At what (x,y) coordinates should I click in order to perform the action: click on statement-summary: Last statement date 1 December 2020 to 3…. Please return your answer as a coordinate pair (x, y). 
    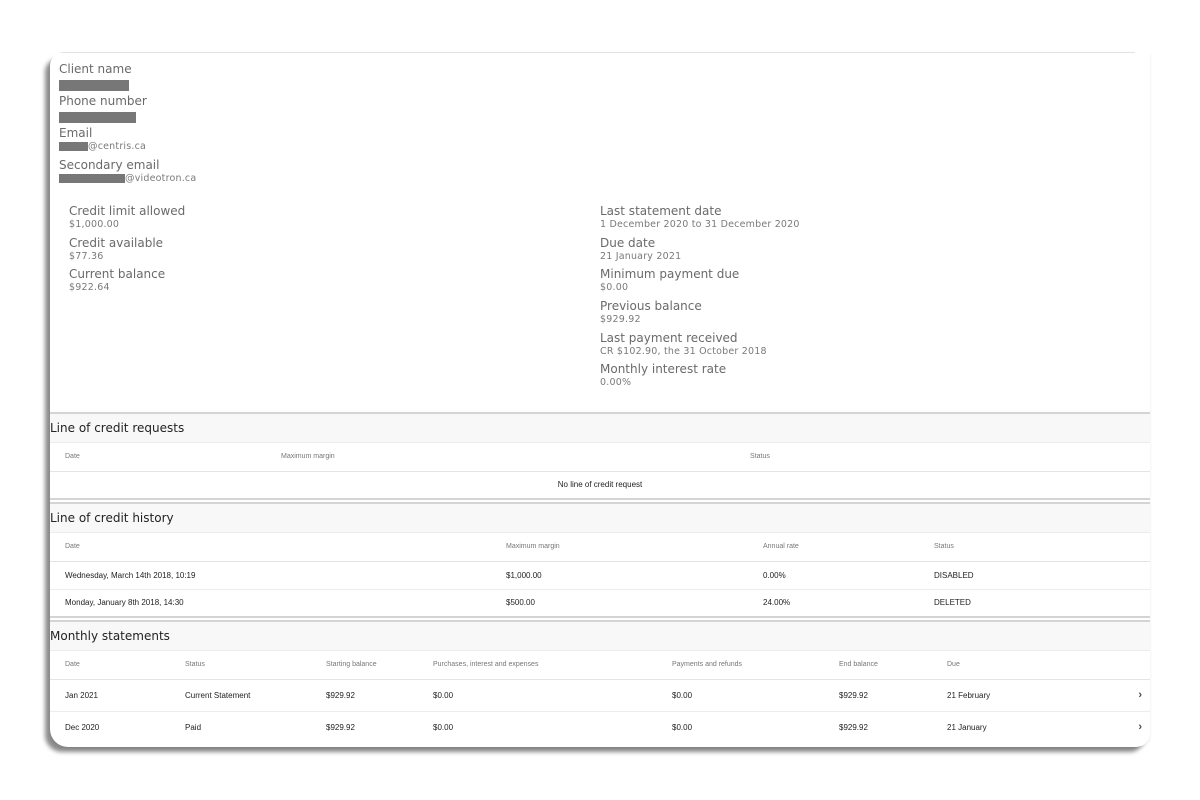
    Looking at the image, I should click on (700, 299).